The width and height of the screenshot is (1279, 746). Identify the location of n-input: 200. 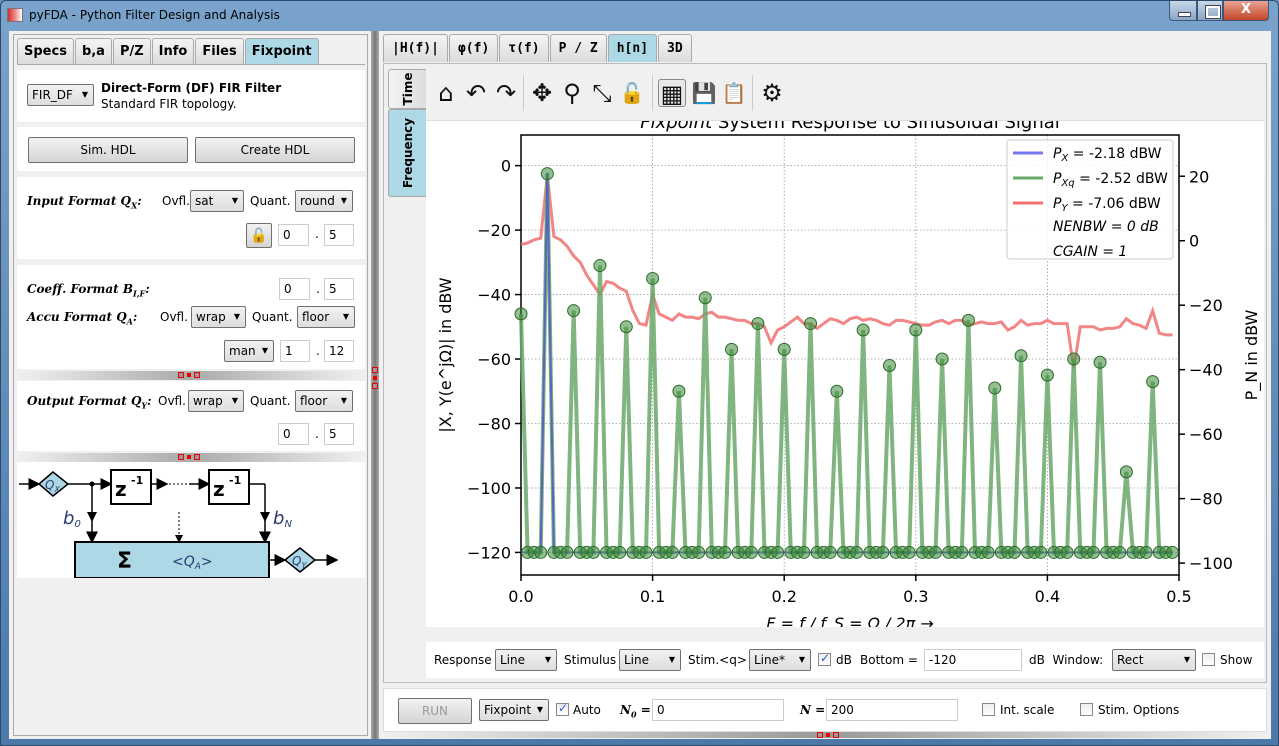
(892, 710).